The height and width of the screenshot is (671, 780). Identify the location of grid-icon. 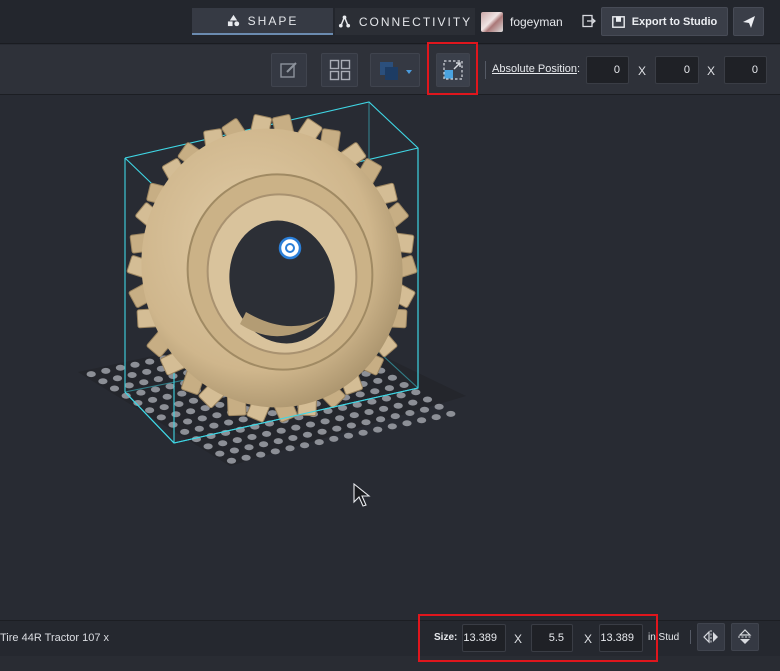
(339, 70).